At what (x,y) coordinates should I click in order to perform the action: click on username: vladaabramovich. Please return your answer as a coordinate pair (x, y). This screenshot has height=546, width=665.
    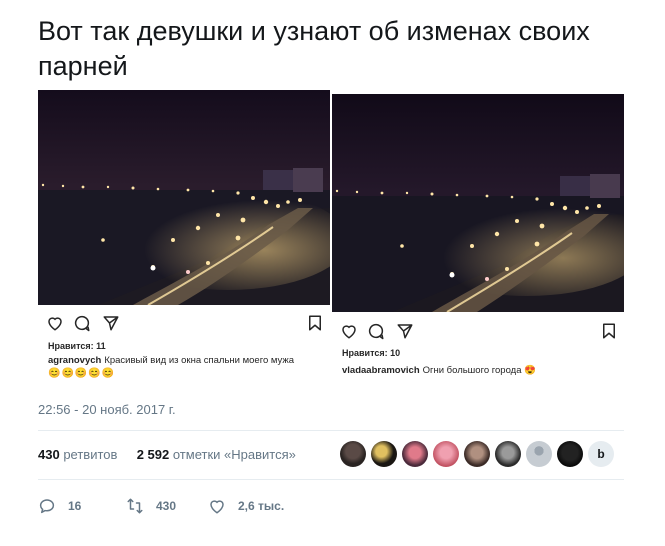
    Looking at the image, I should click on (381, 370).